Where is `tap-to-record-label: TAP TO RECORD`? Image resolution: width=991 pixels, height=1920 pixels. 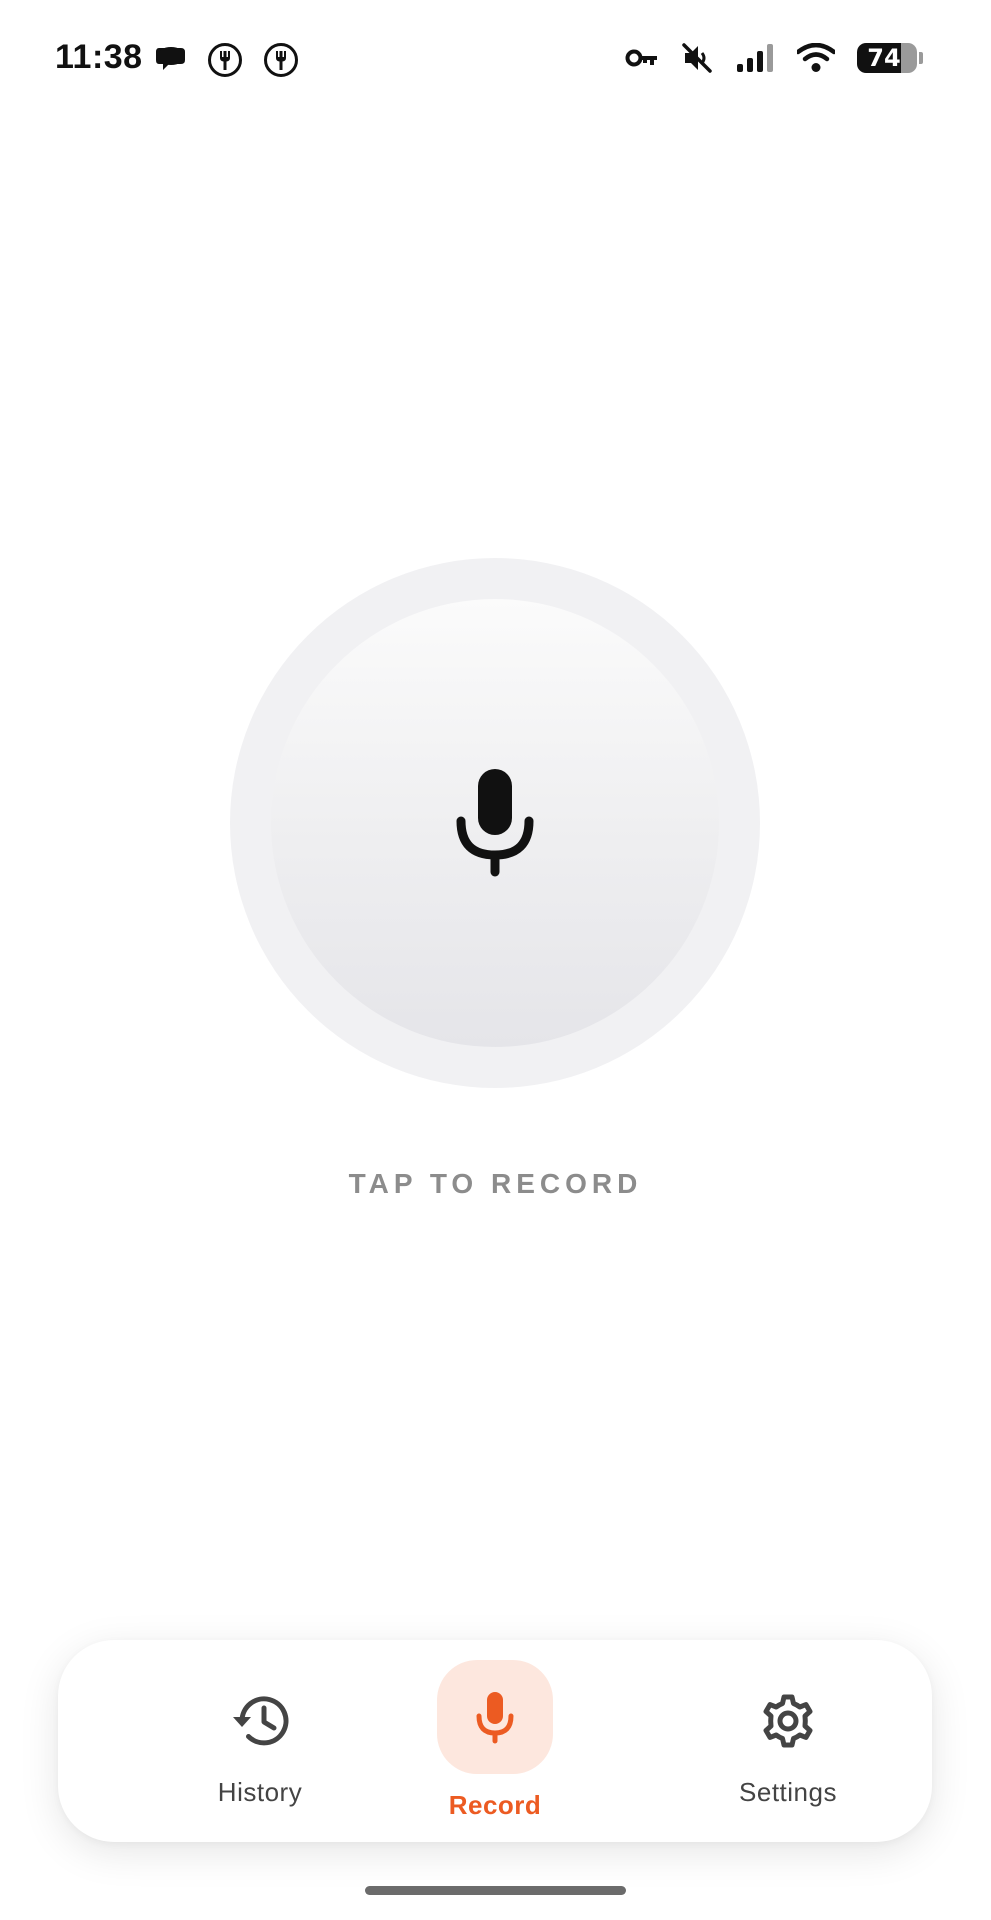
tap-to-record-label: TAP TO RECORD is located at coordinates (495, 1183).